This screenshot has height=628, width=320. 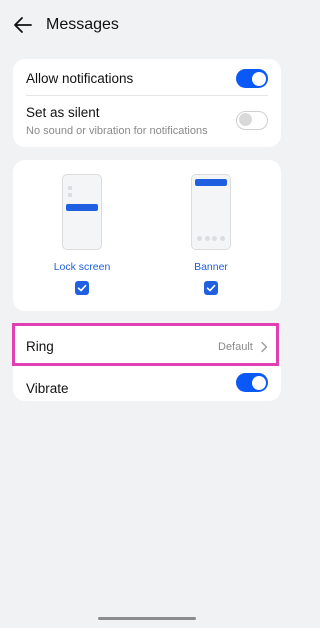 What do you see at coordinates (80, 78) in the screenshot?
I see `allow-notifications-label: Allow notifications` at bounding box center [80, 78].